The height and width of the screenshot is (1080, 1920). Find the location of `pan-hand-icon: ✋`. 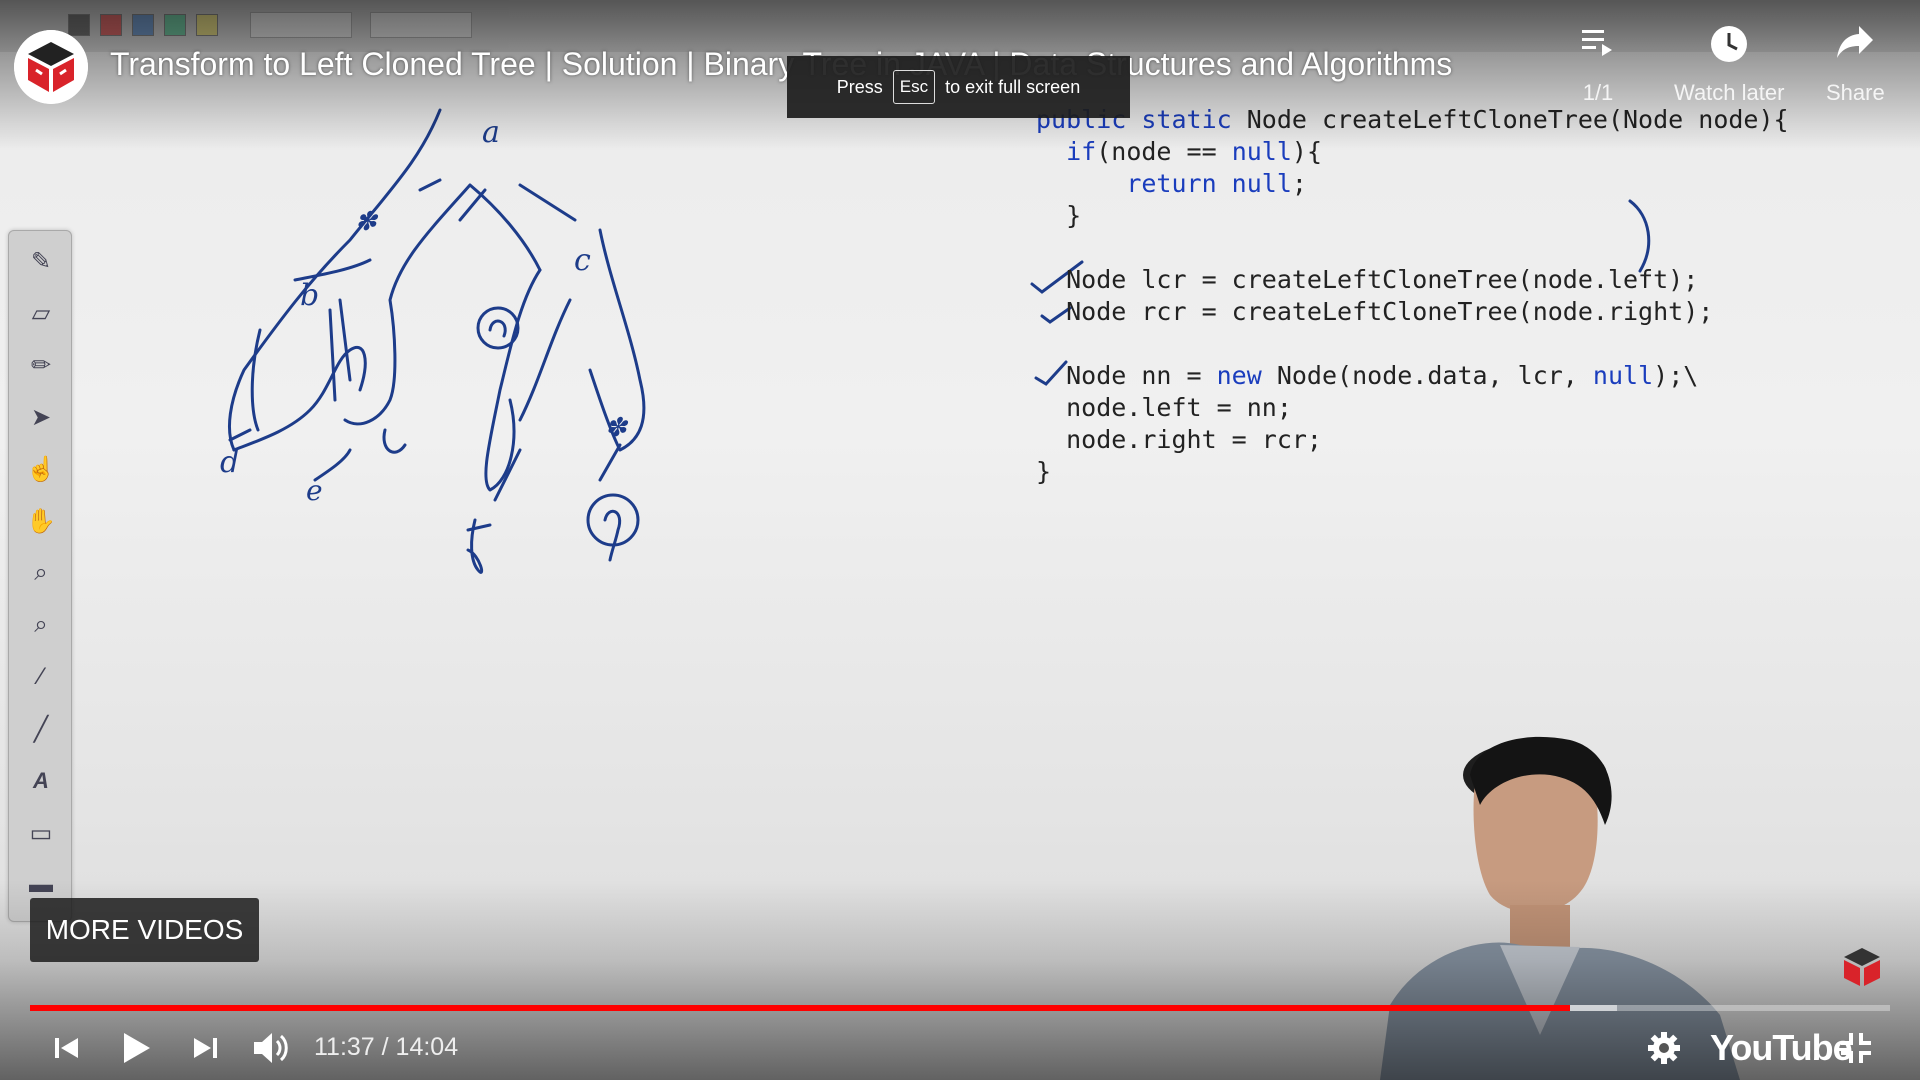

pan-hand-icon: ✋ is located at coordinates (41, 521).